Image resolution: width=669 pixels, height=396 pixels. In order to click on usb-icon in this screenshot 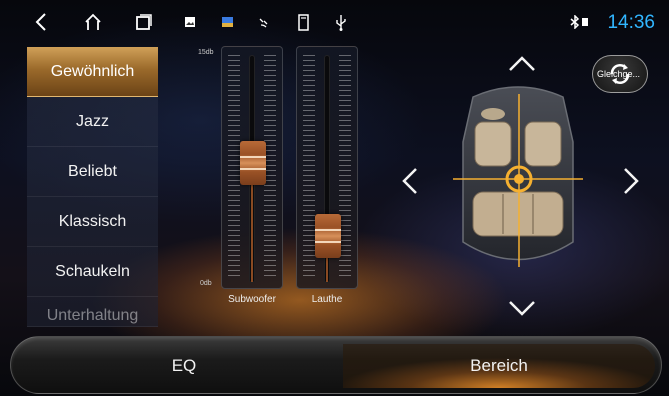, I will do `click(341, 22)`.